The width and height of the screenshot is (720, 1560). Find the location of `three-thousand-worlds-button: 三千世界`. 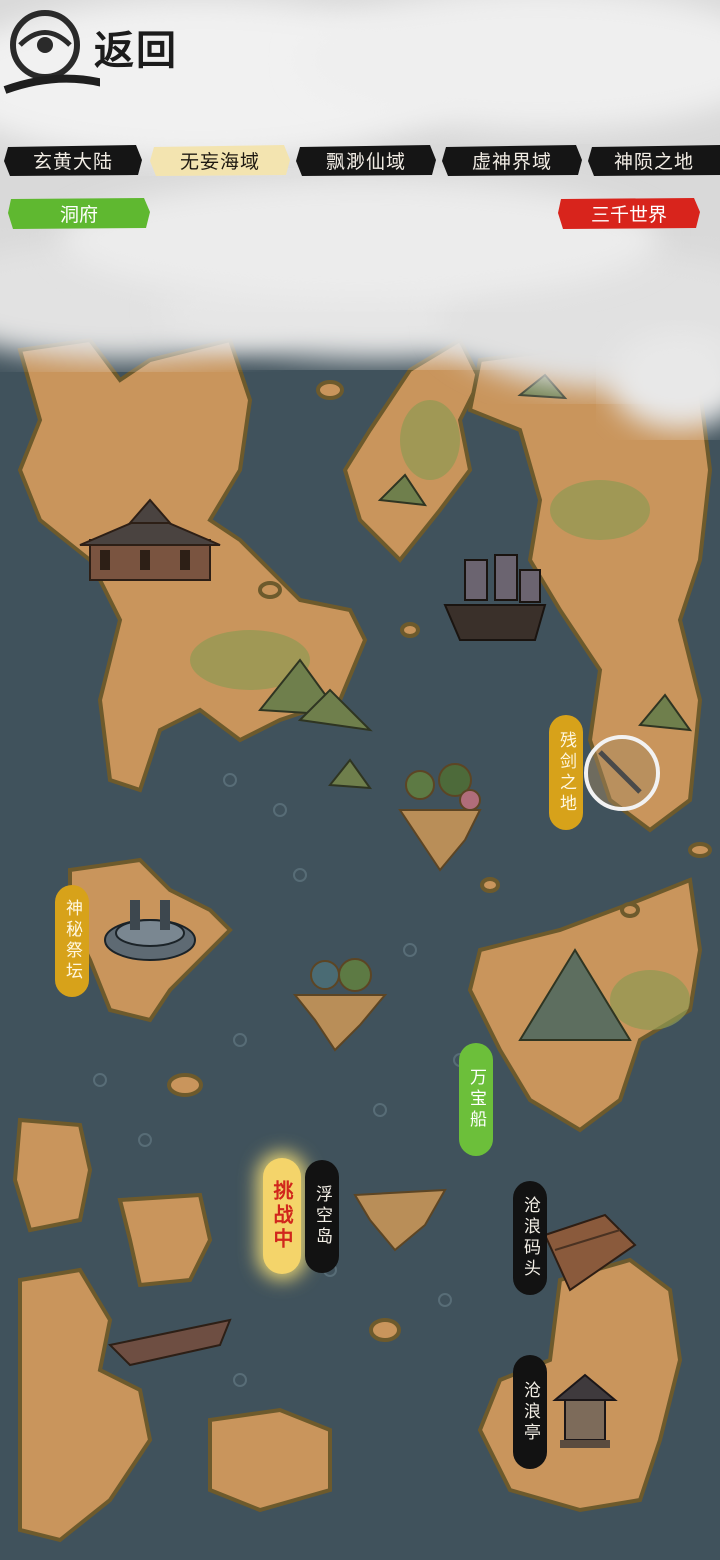

three-thousand-worlds-button: 三千世界 is located at coordinates (629, 213).